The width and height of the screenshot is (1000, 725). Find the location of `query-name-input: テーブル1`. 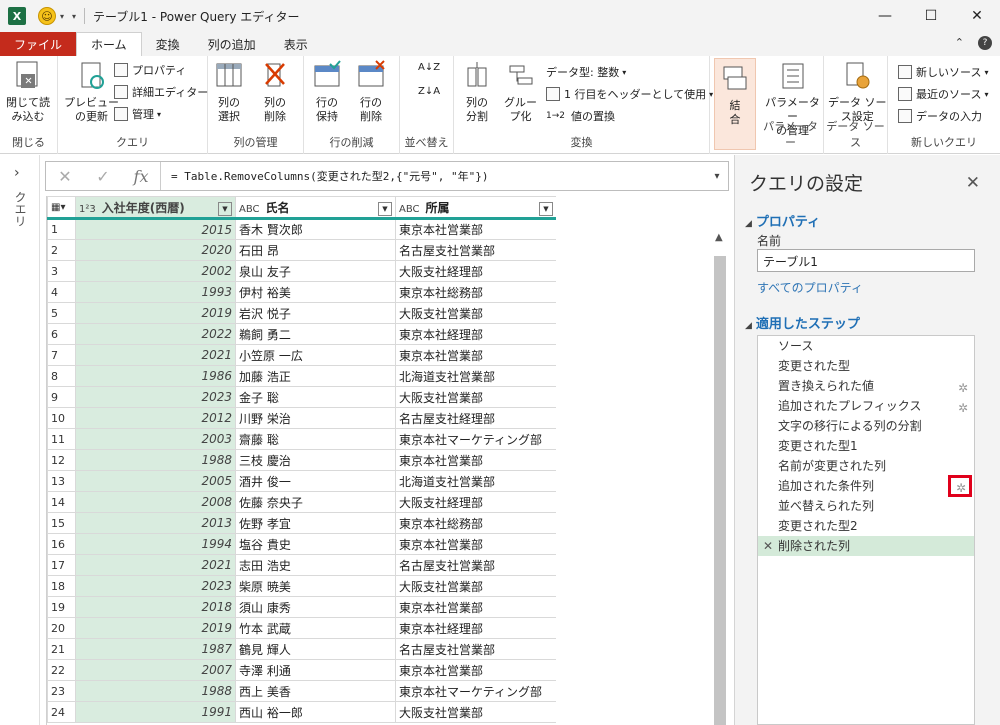

query-name-input: テーブル1 is located at coordinates (866, 260).